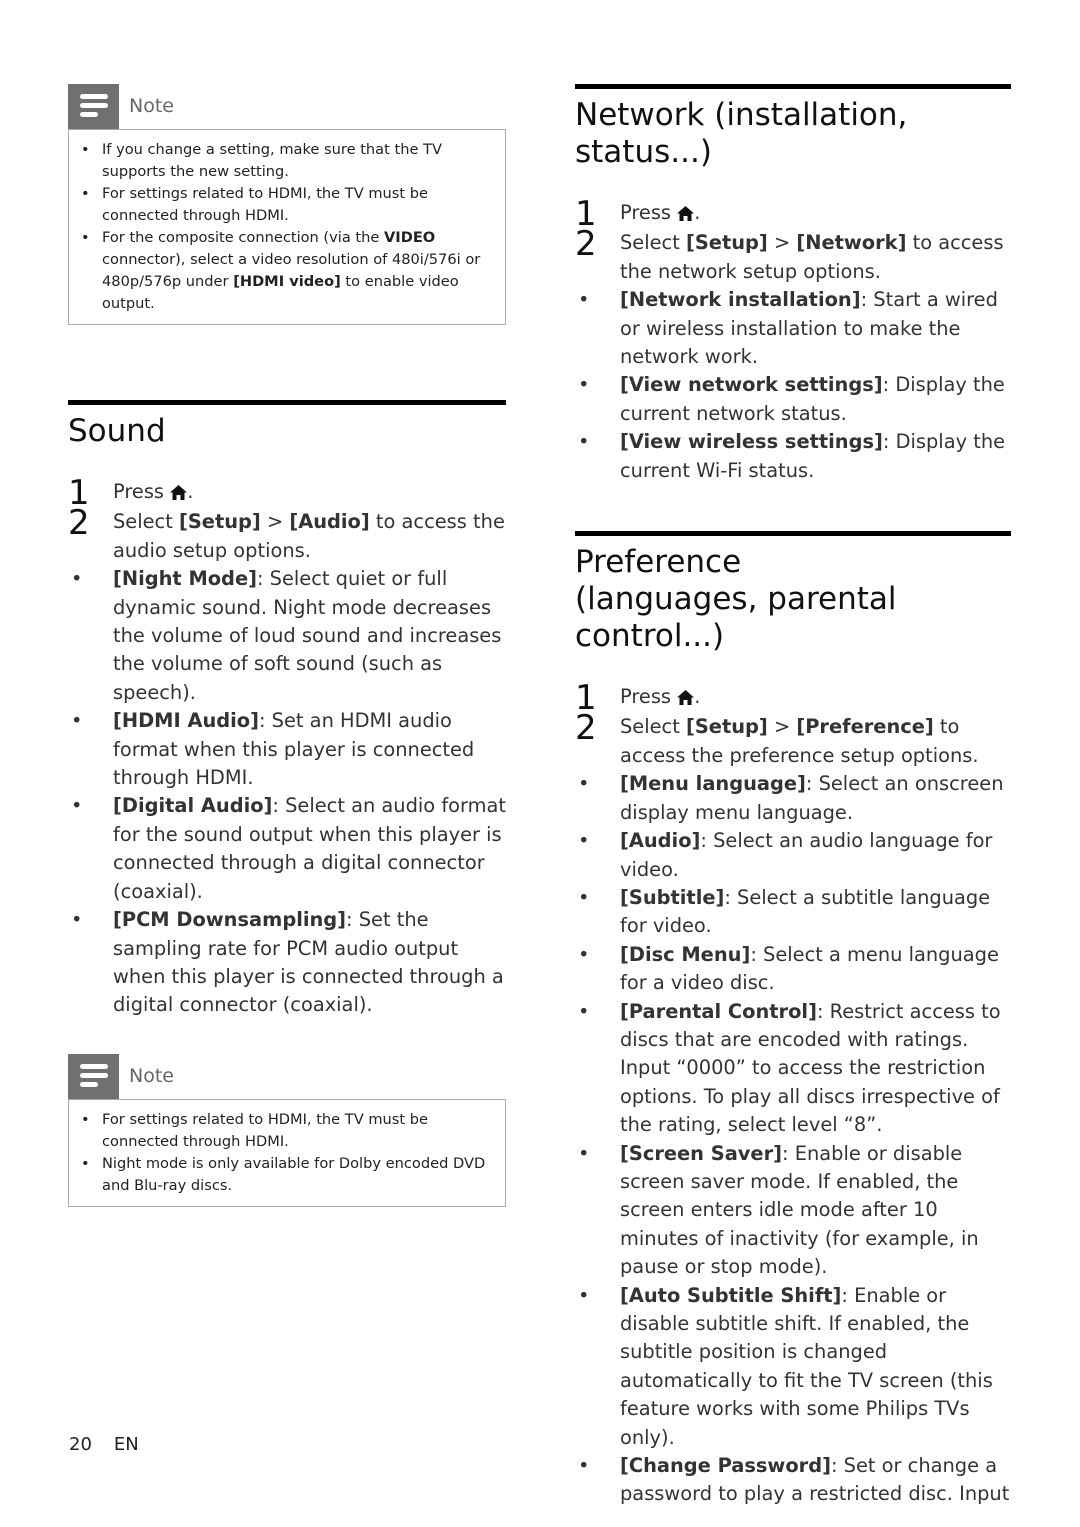 Image resolution: width=1080 pixels, height=1527 pixels. Describe the element at coordinates (660, 841) in the screenshot. I see `option-term: [Audio]` at that location.